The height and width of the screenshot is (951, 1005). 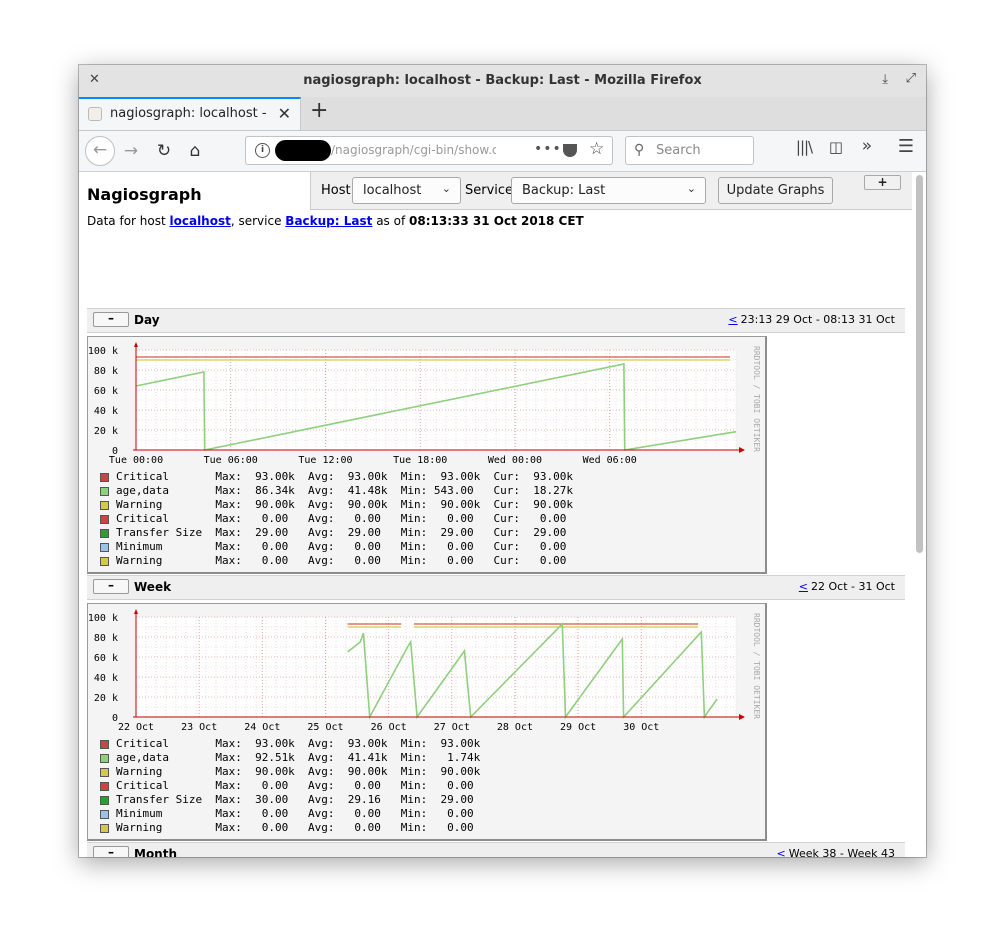 What do you see at coordinates (496, 320) in the screenshot?
I see `period-header-day: – Day <23:13 29 Oct - 08:13 31 Oct` at bounding box center [496, 320].